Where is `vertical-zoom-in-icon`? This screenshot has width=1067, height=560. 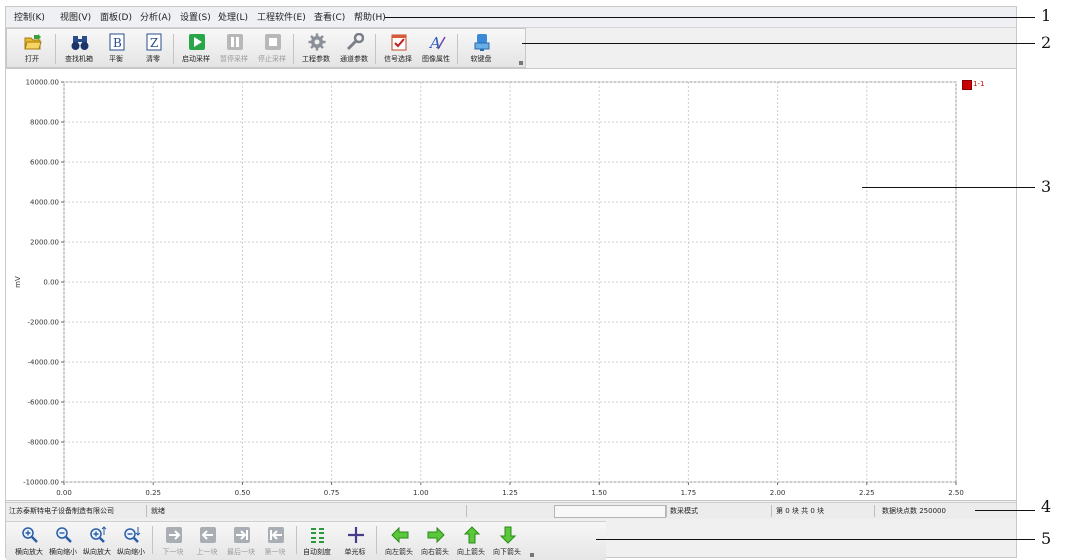
vertical-zoom-in-icon is located at coordinates (98, 534).